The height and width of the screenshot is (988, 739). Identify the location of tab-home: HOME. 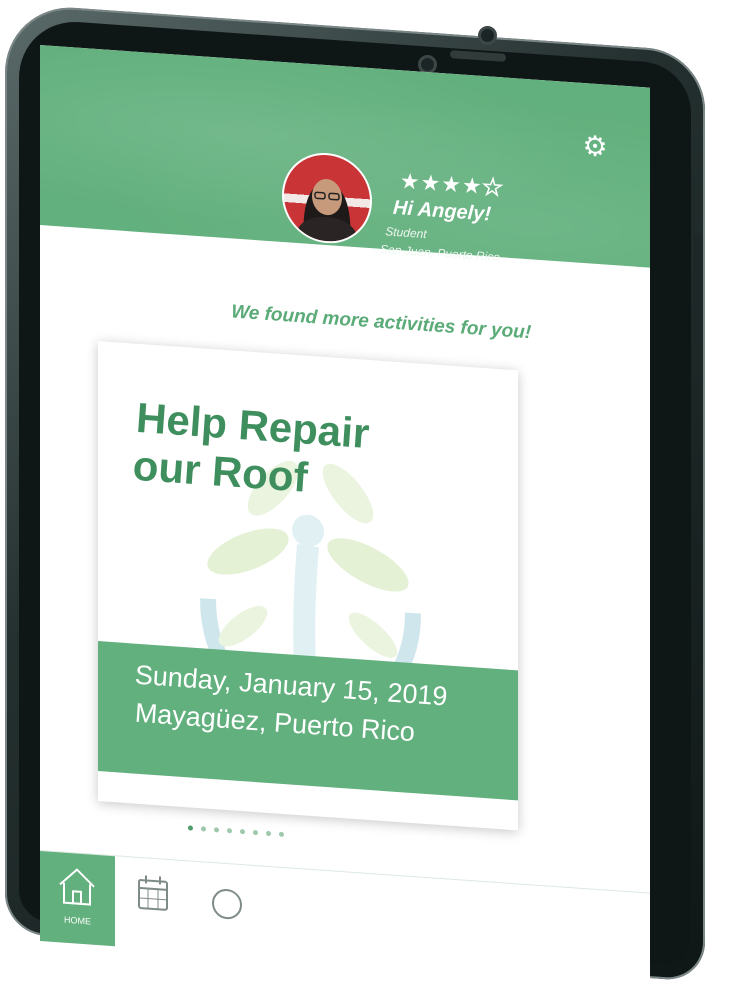
(77, 899).